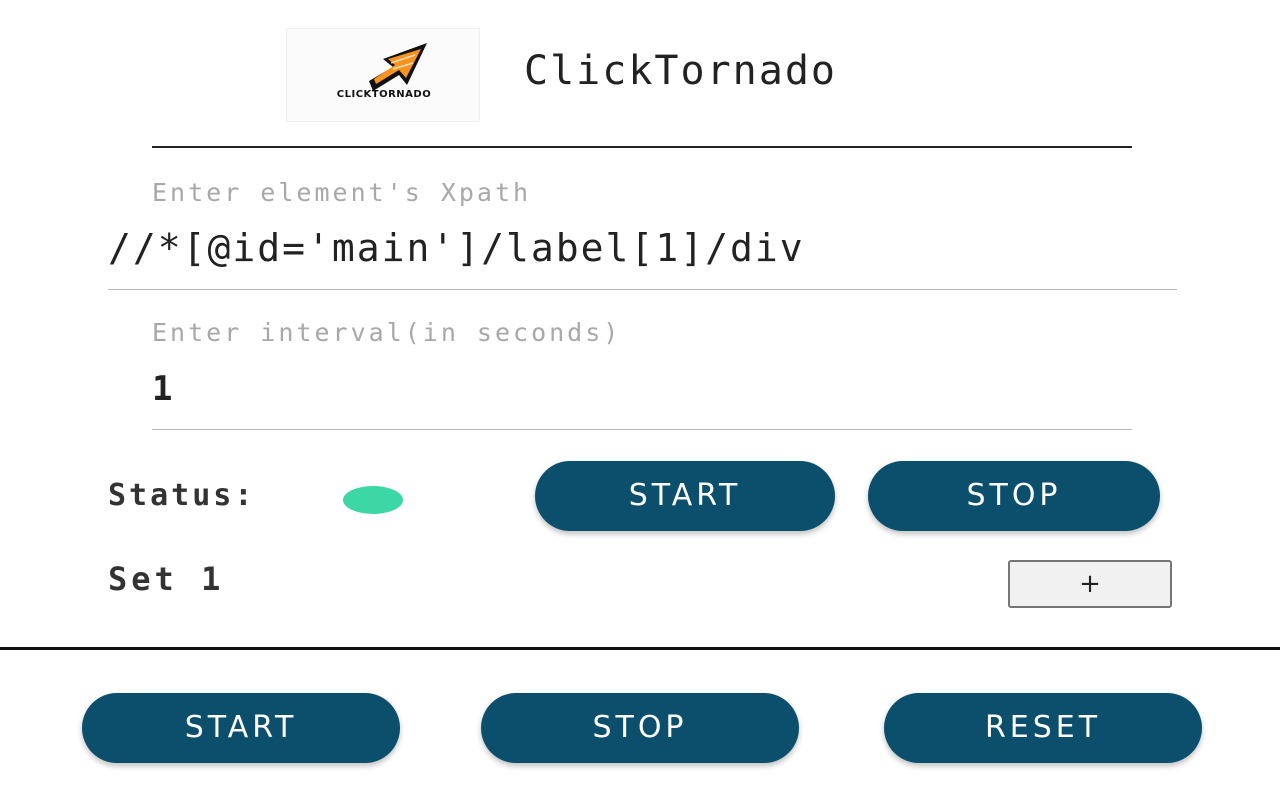 This screenshot has width=1280, height=800. What do you see at coordinates (342, 192) in the screenshot?
I see `xpath-label: Enter element's Xpath` at bounding box center [342, 192].